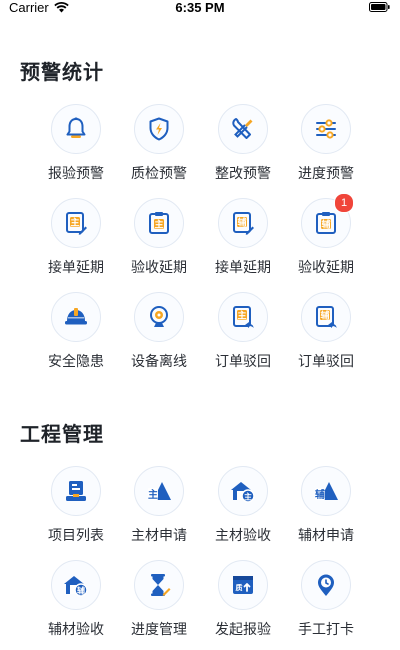 The width and height of the screenshot is (400, 650). I want to click on svg-text: 质, so click(239, 587).